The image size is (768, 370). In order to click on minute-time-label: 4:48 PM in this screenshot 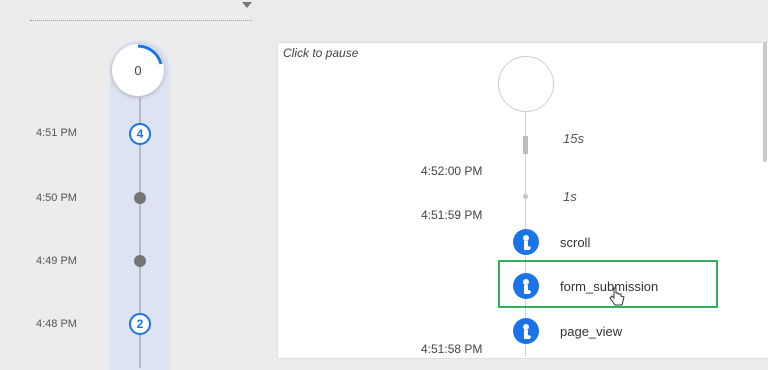, I will do `click(56, 324)`.